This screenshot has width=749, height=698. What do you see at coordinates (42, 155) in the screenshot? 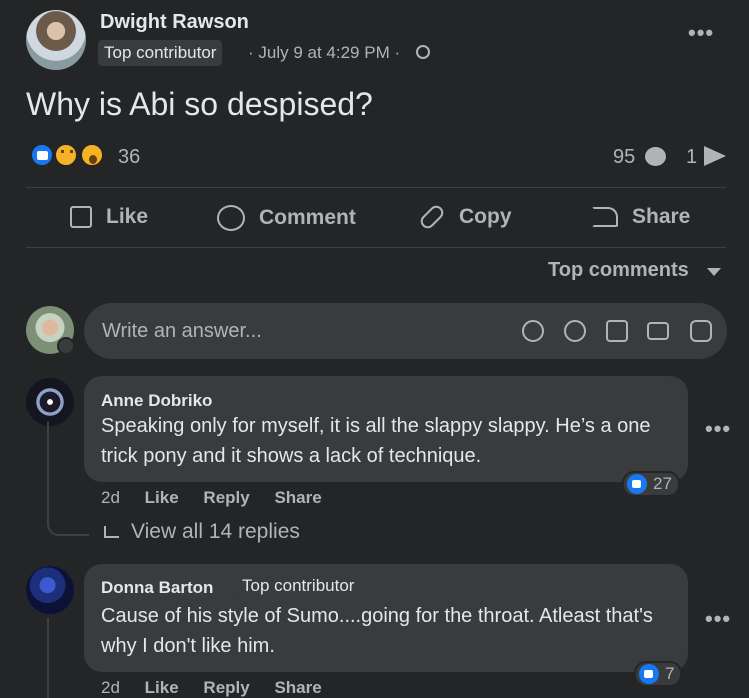
I see `like-reaction-icon` at bounding box center [42, 155].